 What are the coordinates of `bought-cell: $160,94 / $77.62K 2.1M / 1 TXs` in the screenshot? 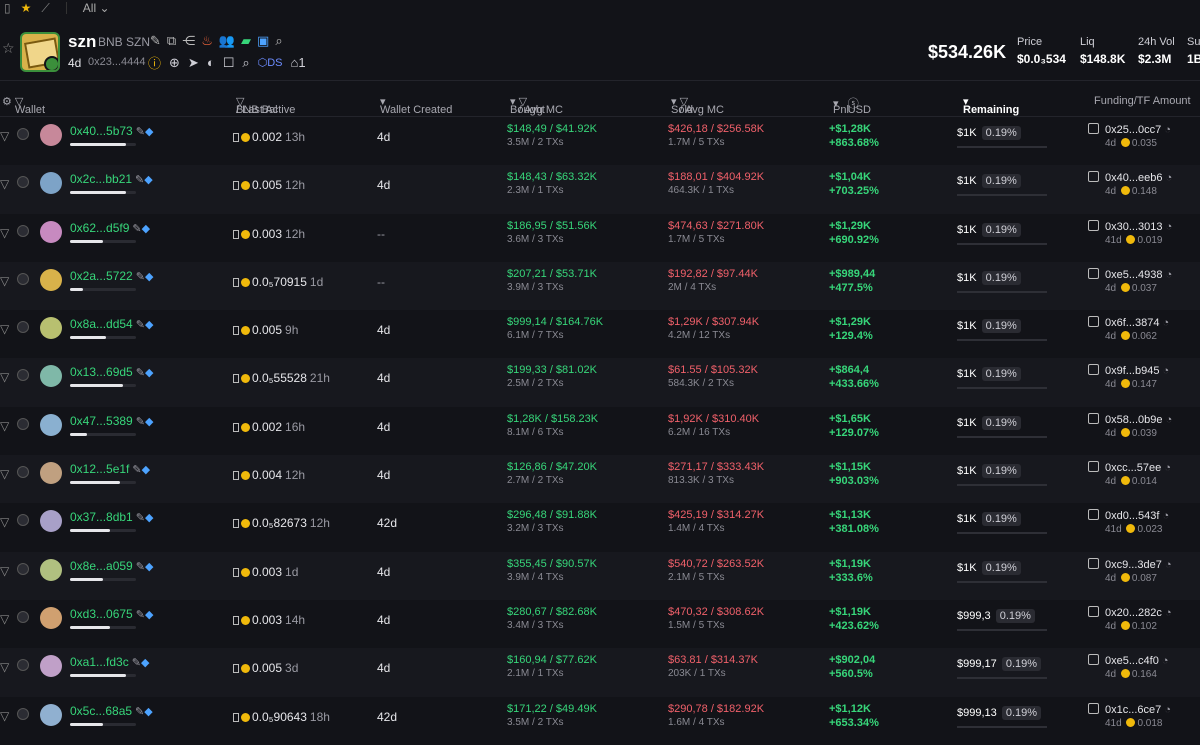 It's located at (552, 667).